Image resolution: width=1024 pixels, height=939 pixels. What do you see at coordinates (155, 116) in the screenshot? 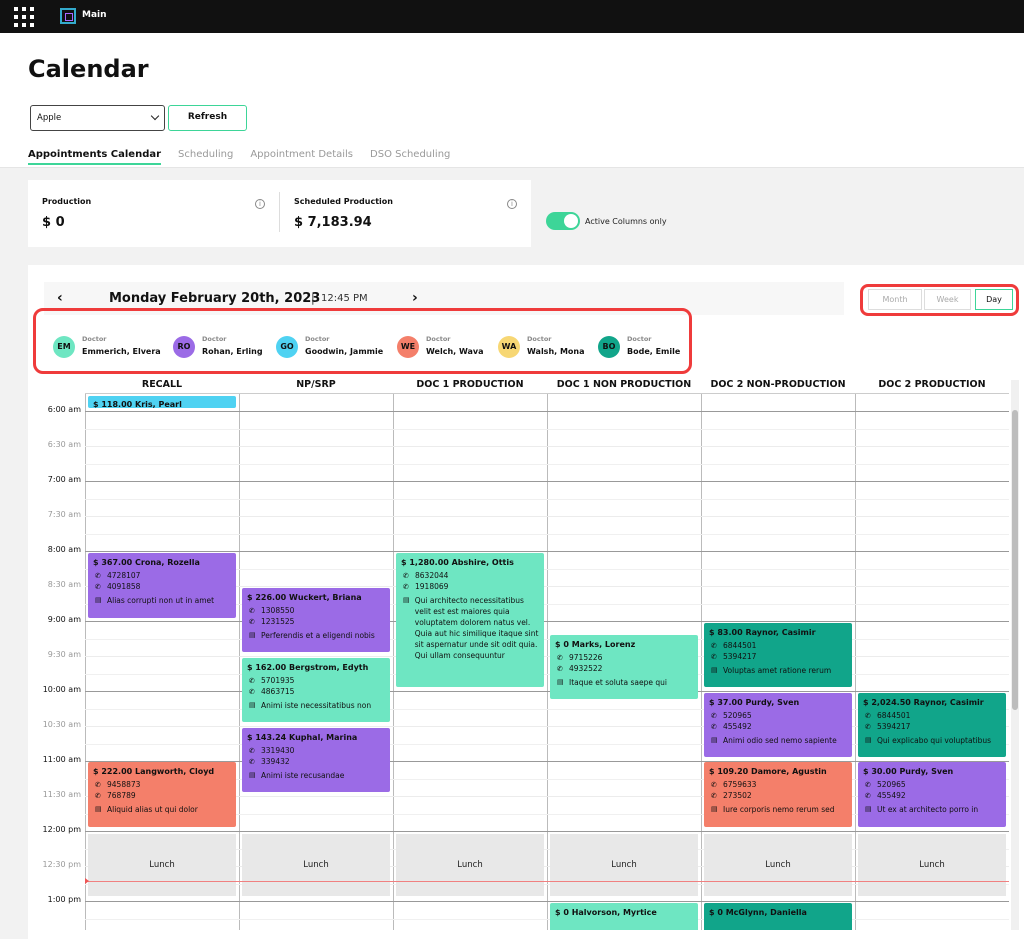
I see `chevron-down-icon` at bounding box center [155, 116].